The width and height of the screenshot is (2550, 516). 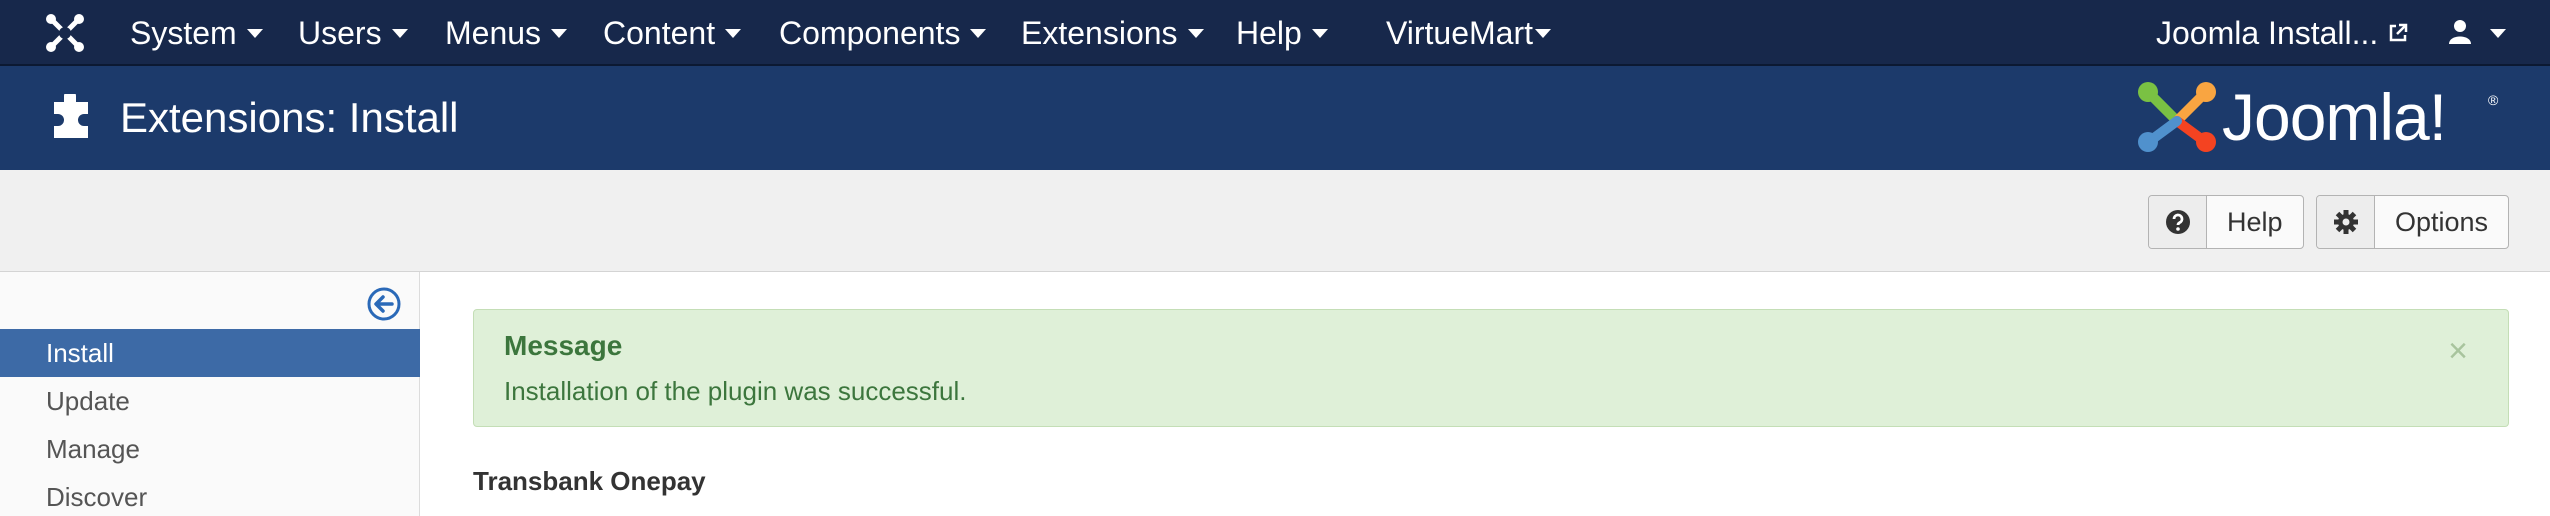 What do you see at coordinates (210, 494) in the screenshot?
I see `sidebar-item-discover: Discover` at bounding box center [210, 494].